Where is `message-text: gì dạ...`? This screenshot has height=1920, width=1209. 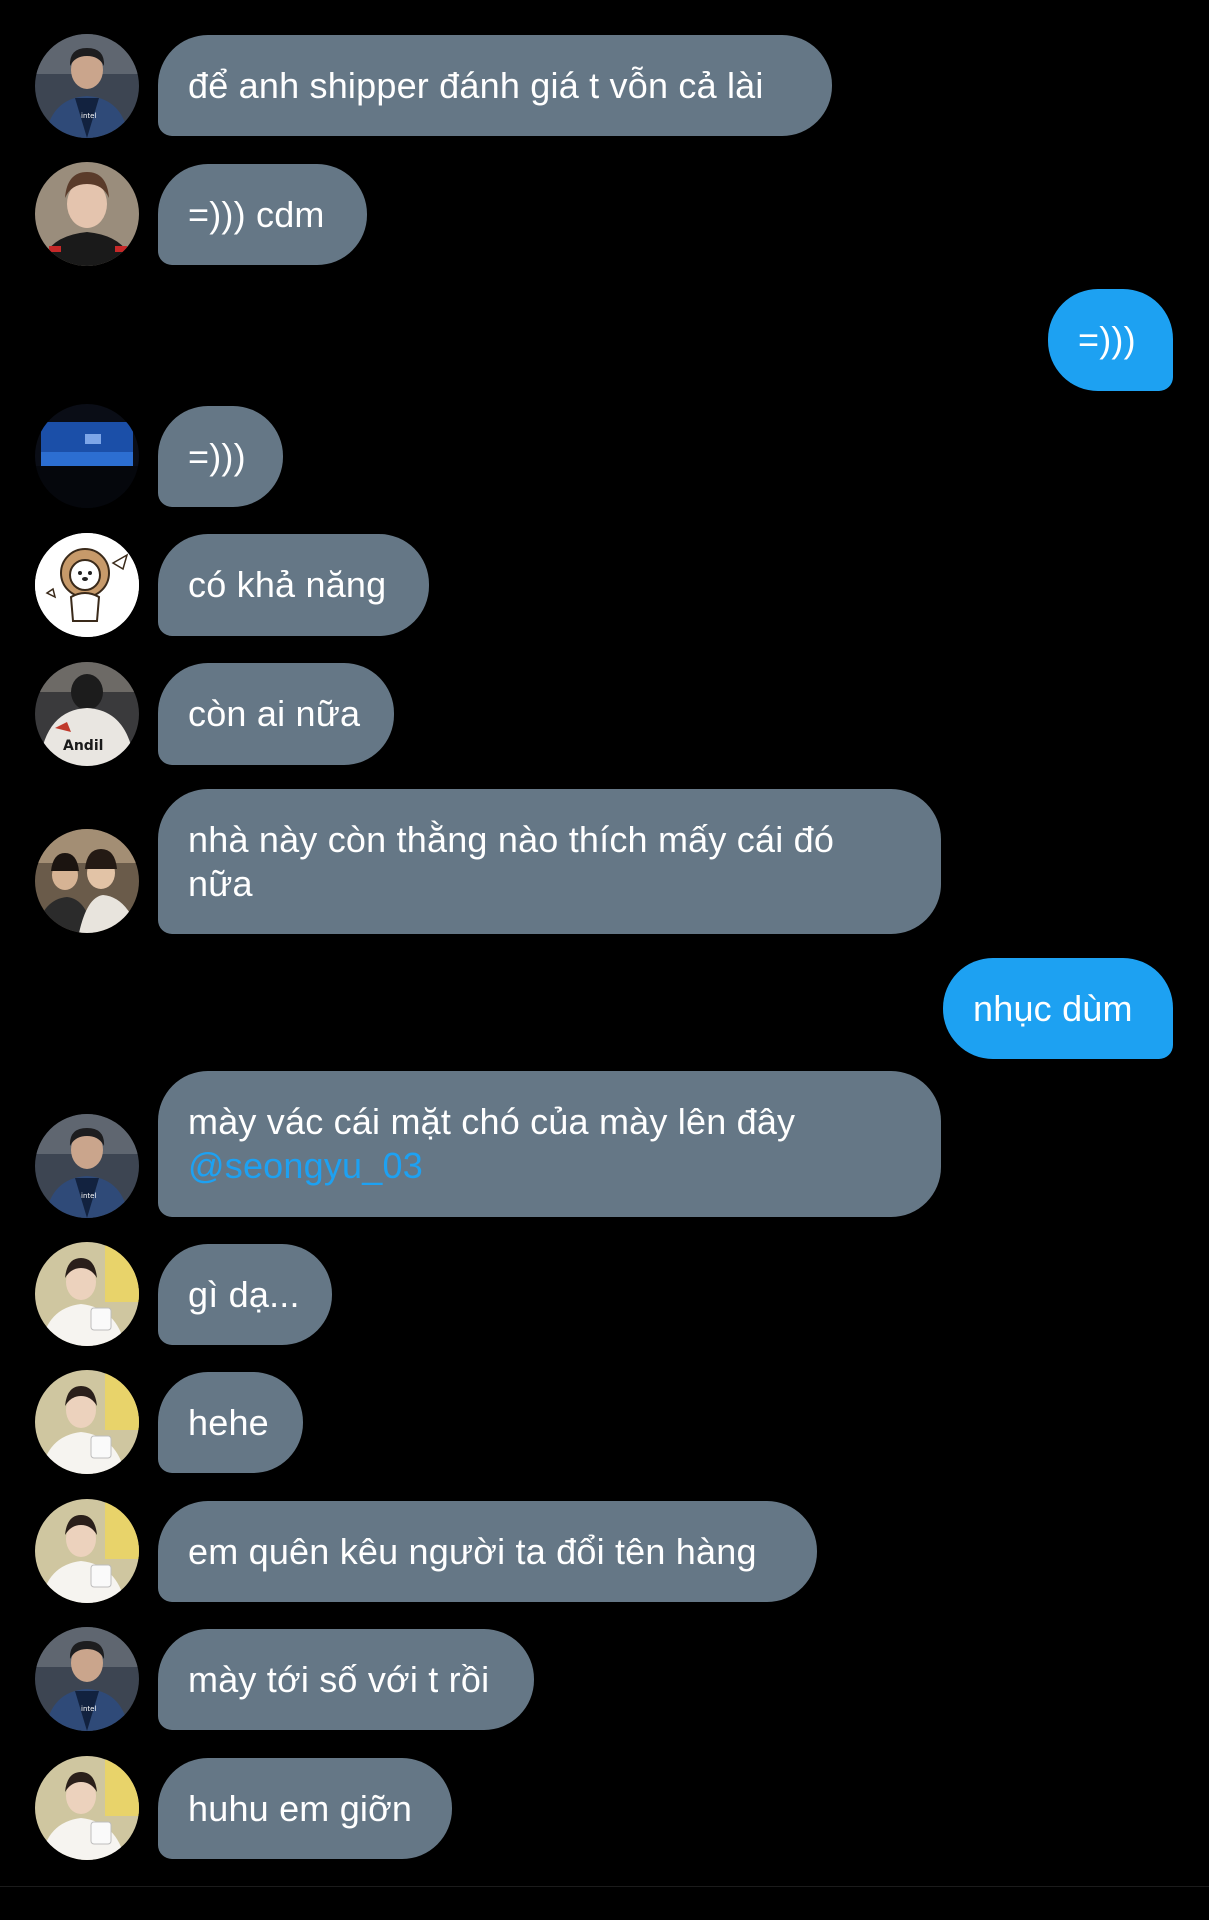
message-text: gì dạ... is located at coordinates (244, 1294).